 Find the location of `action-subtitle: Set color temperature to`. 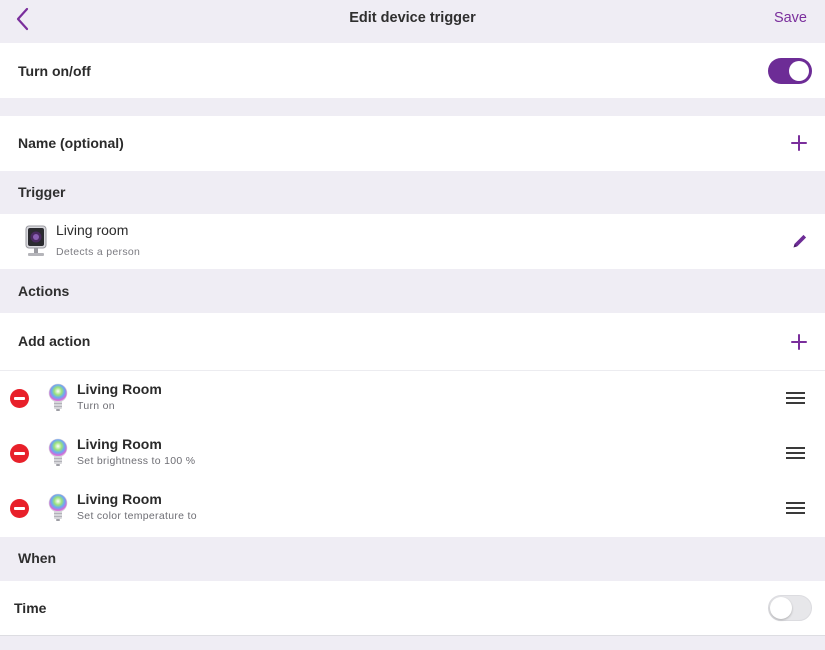

action-subtitle: Set color temperature to is located at coordinates (137, 516).